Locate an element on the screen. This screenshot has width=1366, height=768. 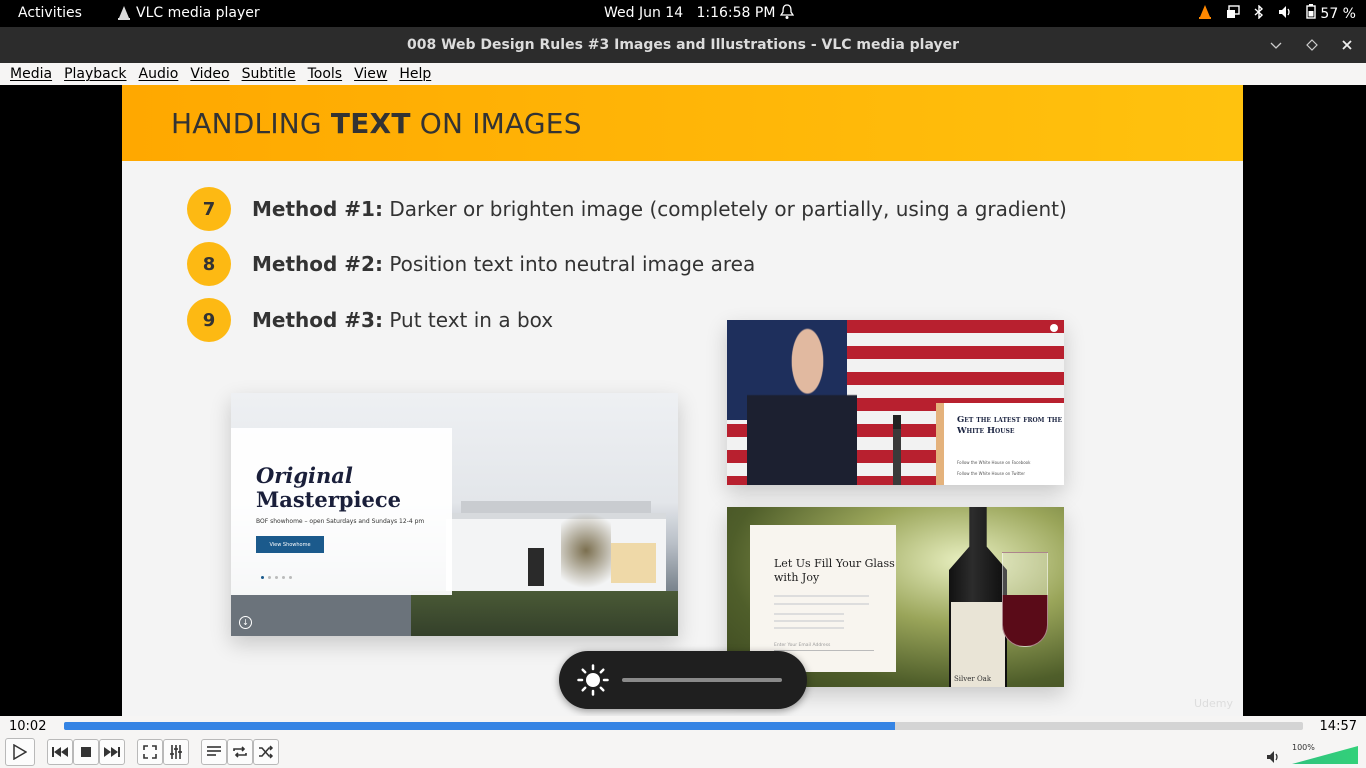
clock: Wed Jun 14 1:16:58 PM is located at coordinates (689, 13).